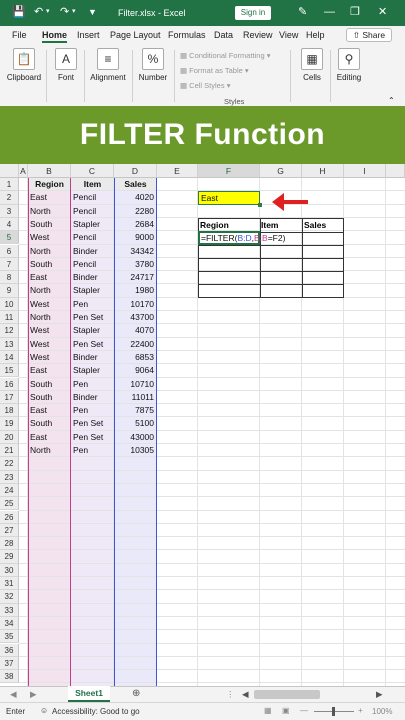  Describe the element at coordinates (9, 318) in the screenshot. I see `row-header: 11` at that location.